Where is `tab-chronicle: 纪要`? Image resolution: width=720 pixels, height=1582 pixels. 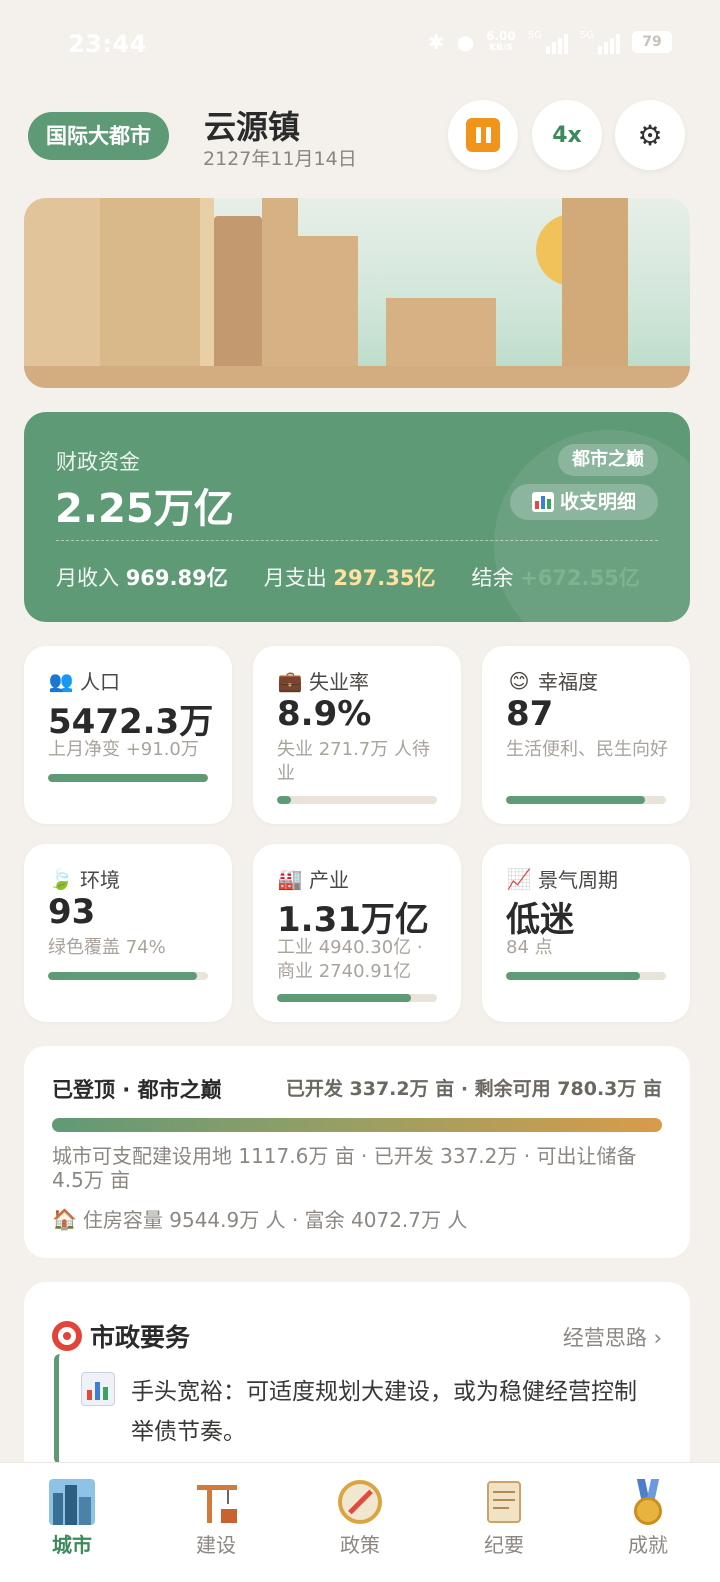
tab-chronicle: 纪要 is located at coordinates (504, 1522).